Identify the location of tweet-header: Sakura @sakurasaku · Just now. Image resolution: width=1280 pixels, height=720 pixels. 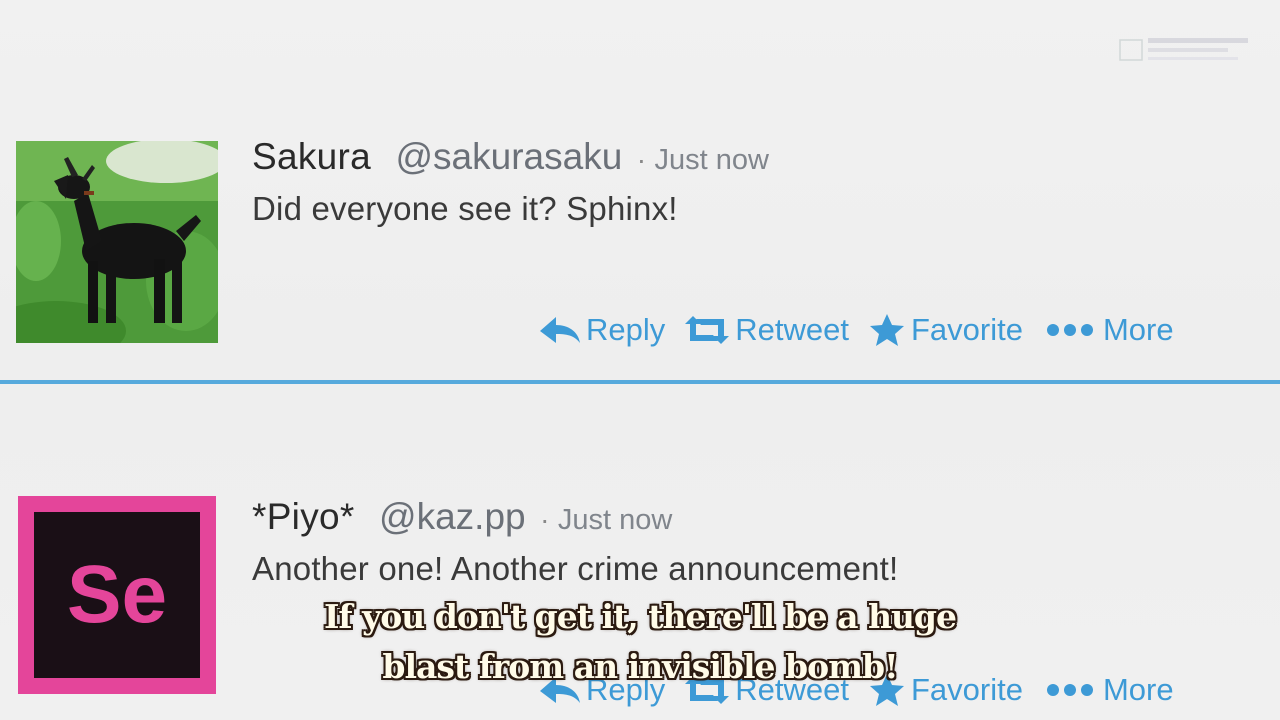
(510, 157).